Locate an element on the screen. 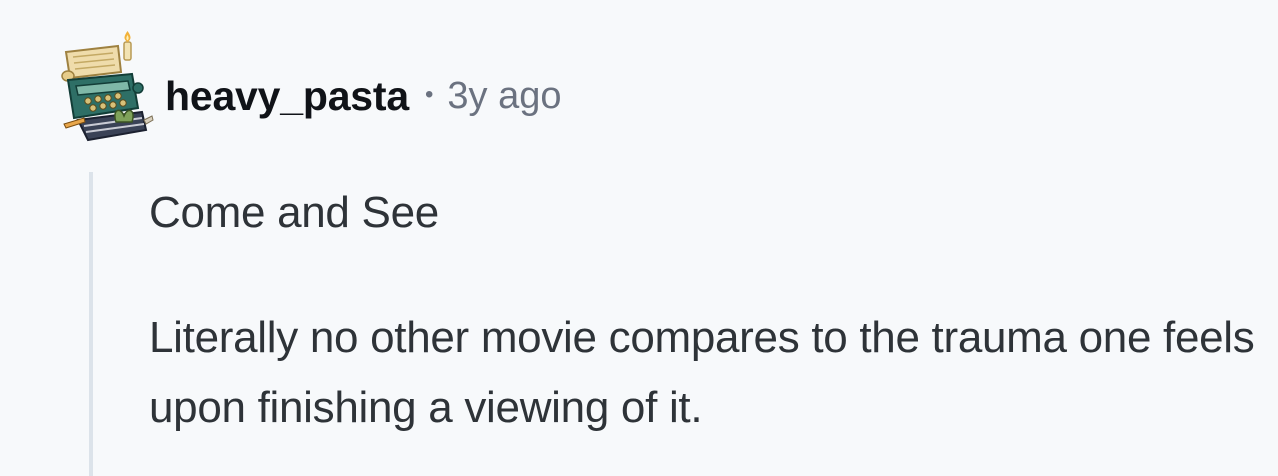  avatar is located at coordinates (106, 85).